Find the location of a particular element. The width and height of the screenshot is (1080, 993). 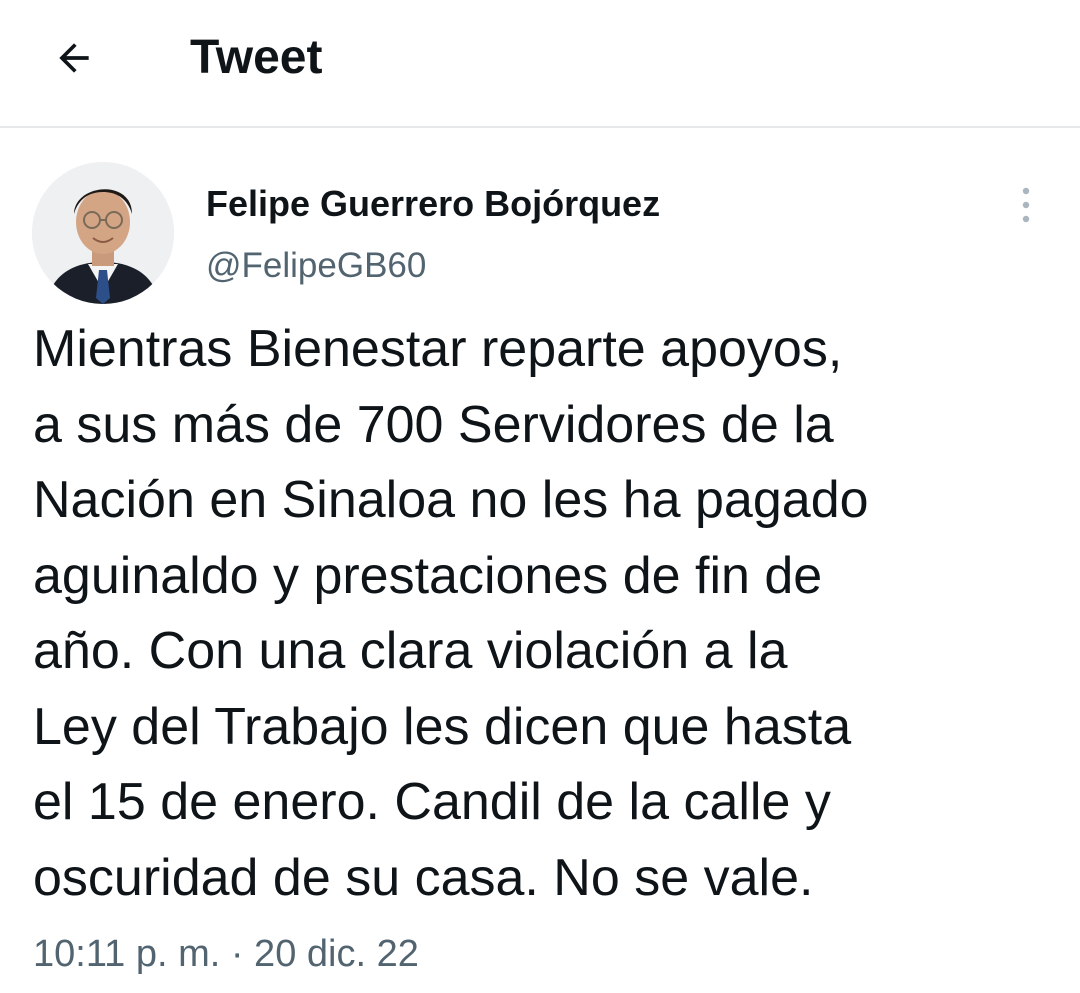

page-title: Tweet is located at coordinates (256, 57).